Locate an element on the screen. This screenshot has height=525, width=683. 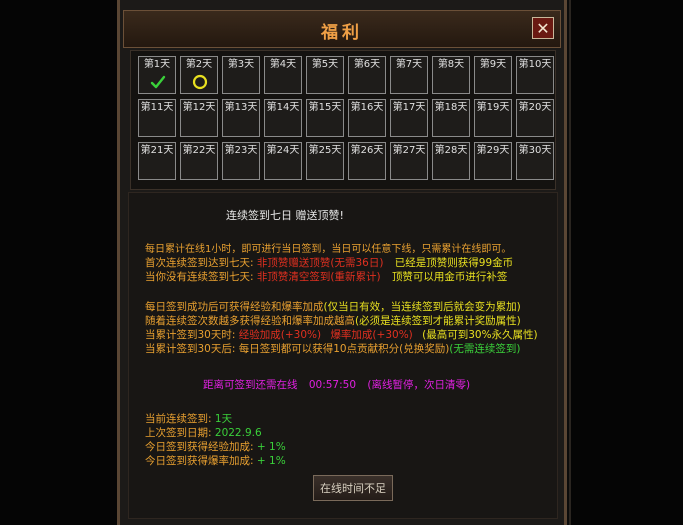
day-label: 第22天 is located at coordinates (199, 150).